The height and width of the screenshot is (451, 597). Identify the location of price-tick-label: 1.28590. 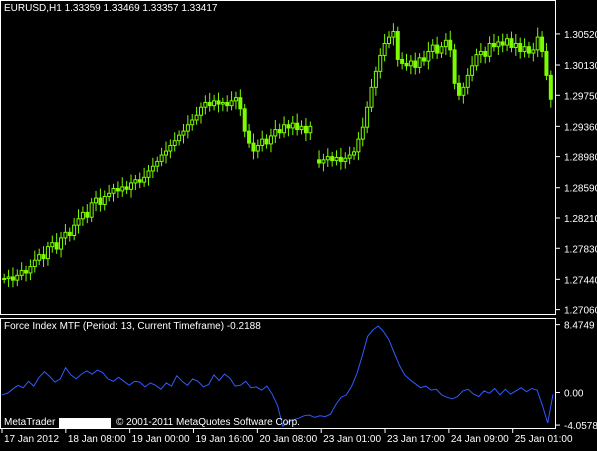
(580, 189).